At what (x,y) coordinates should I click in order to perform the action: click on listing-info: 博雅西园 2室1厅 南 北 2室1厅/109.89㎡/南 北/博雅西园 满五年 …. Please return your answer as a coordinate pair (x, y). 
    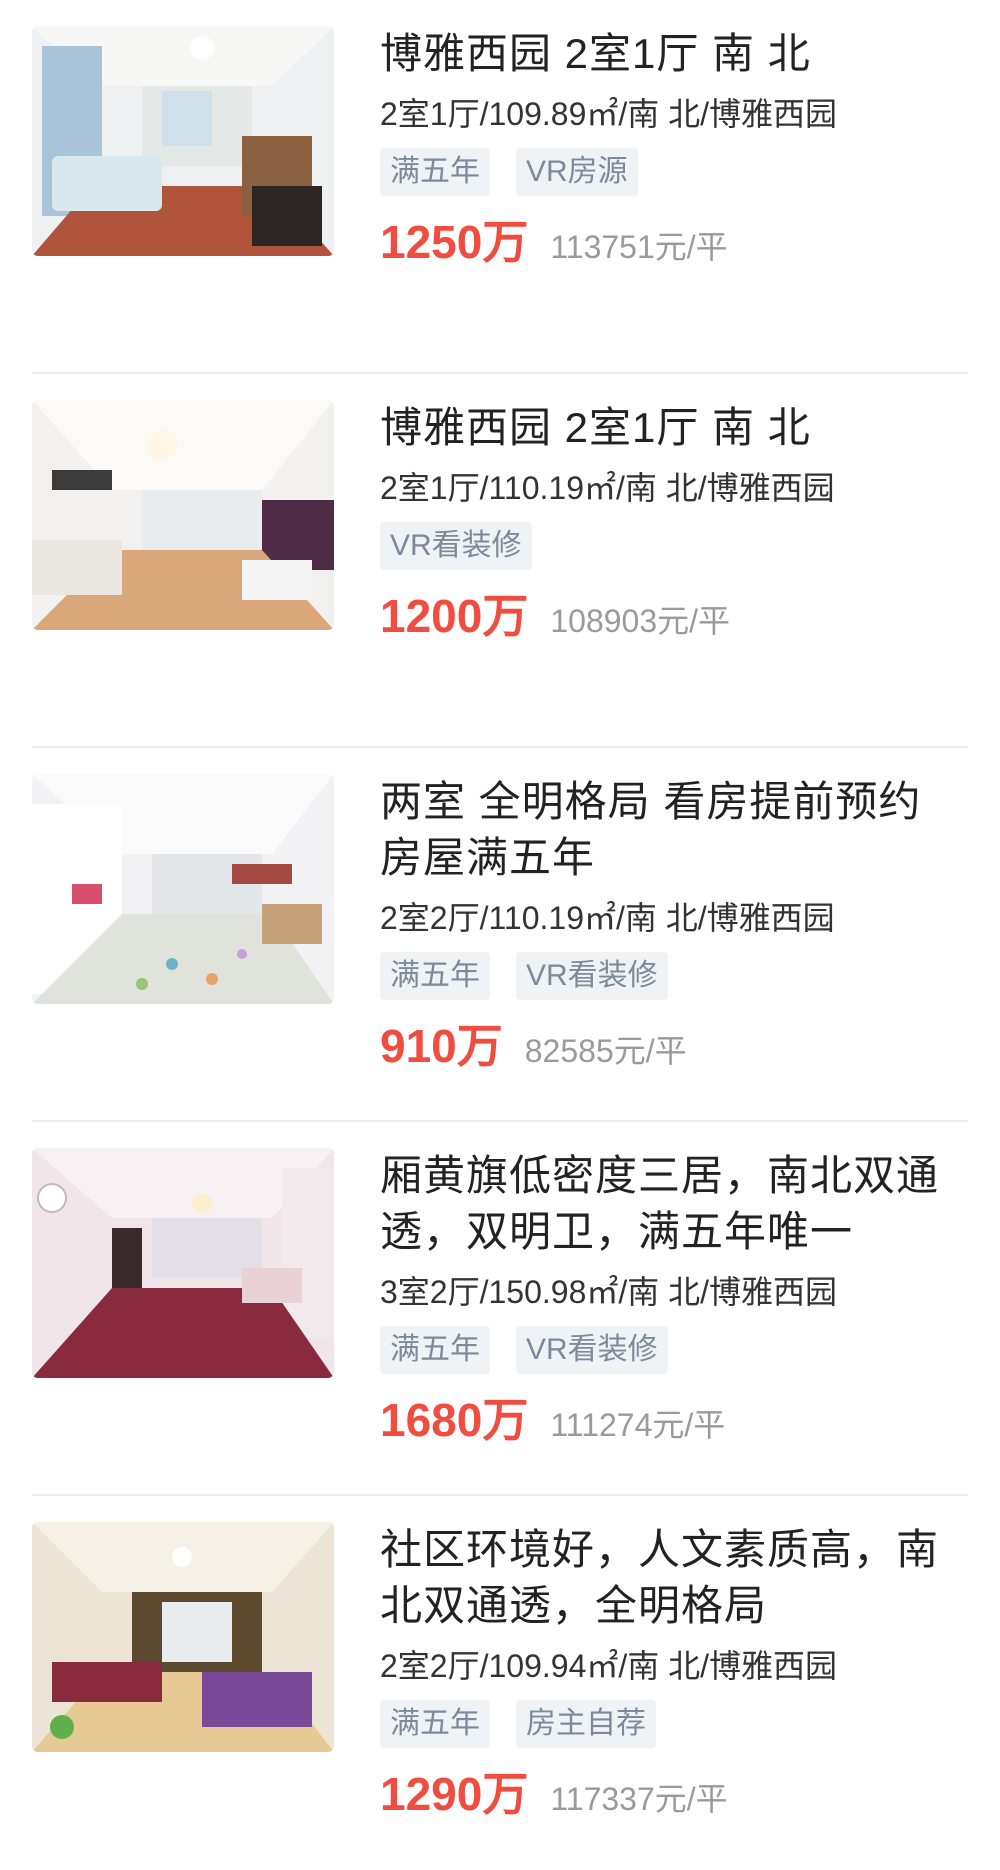
    Looking at the image, I should click on (675, 149).